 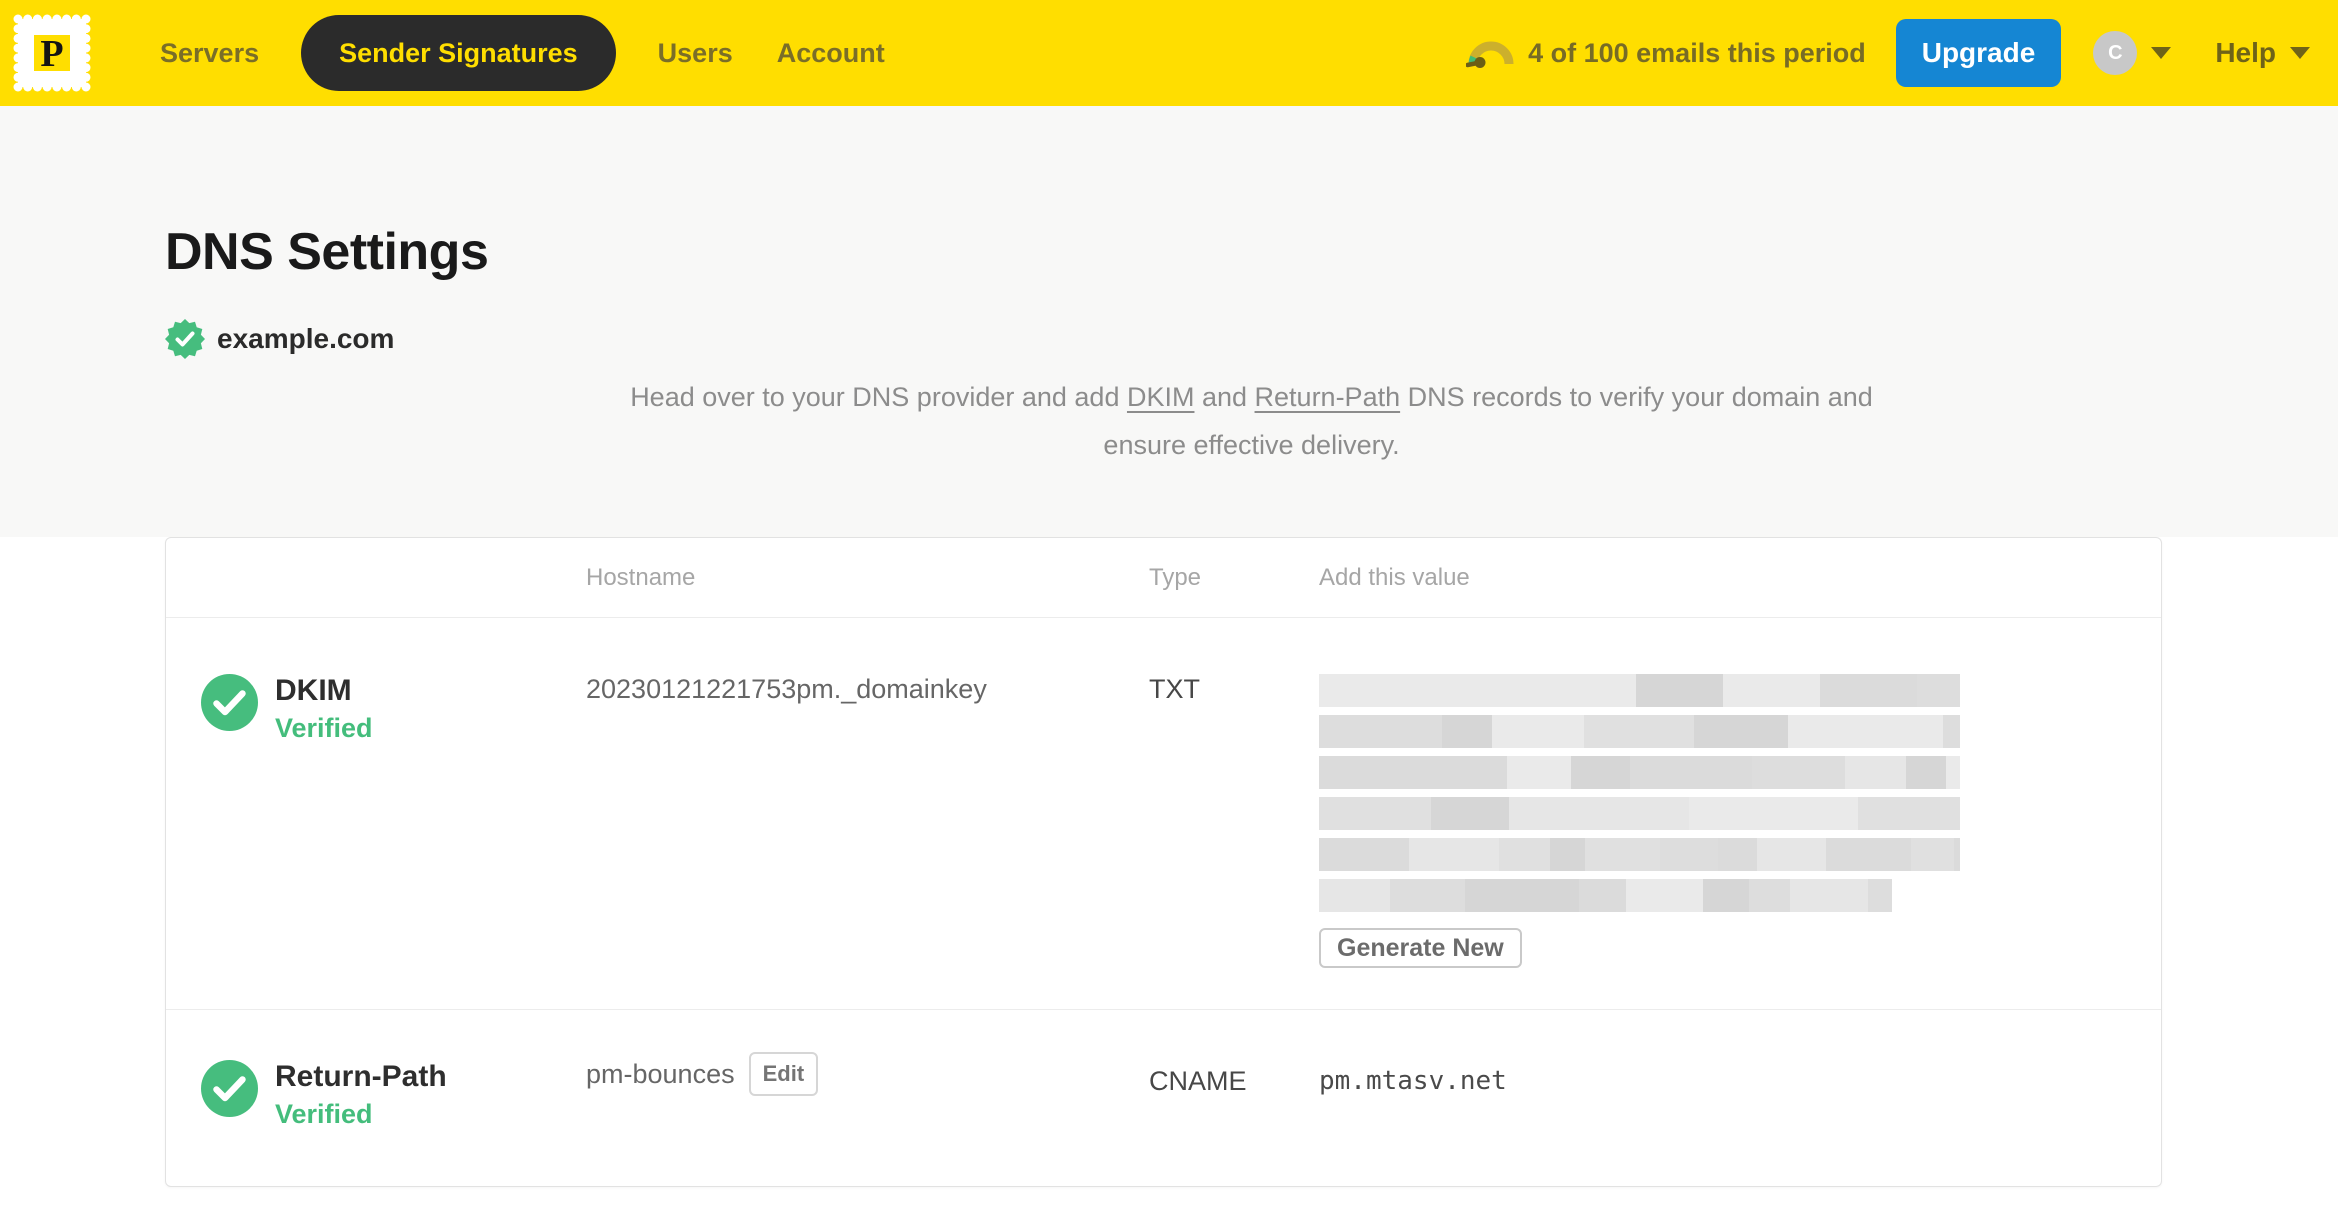 What do you see at coordinates (185, 339) in the screenshot?
I see `verified-seal-icon` at bounding box center [185, 339].